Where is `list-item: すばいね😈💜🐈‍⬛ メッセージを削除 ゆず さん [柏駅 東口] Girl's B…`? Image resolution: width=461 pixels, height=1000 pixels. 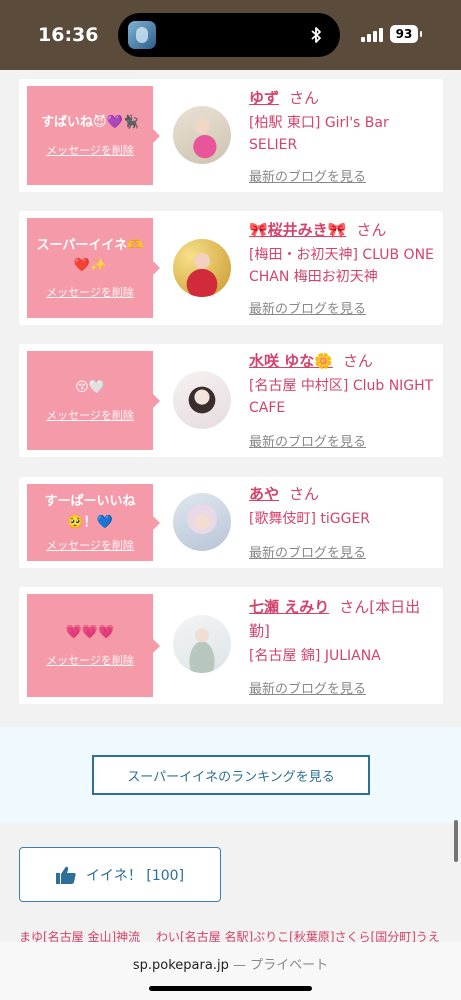
list-item: すばいね😈💜🐈‍⬛ メッセージを削除 ゆず さん [柏駅 東口] Girl's B… is located at coordinates (231, 135).